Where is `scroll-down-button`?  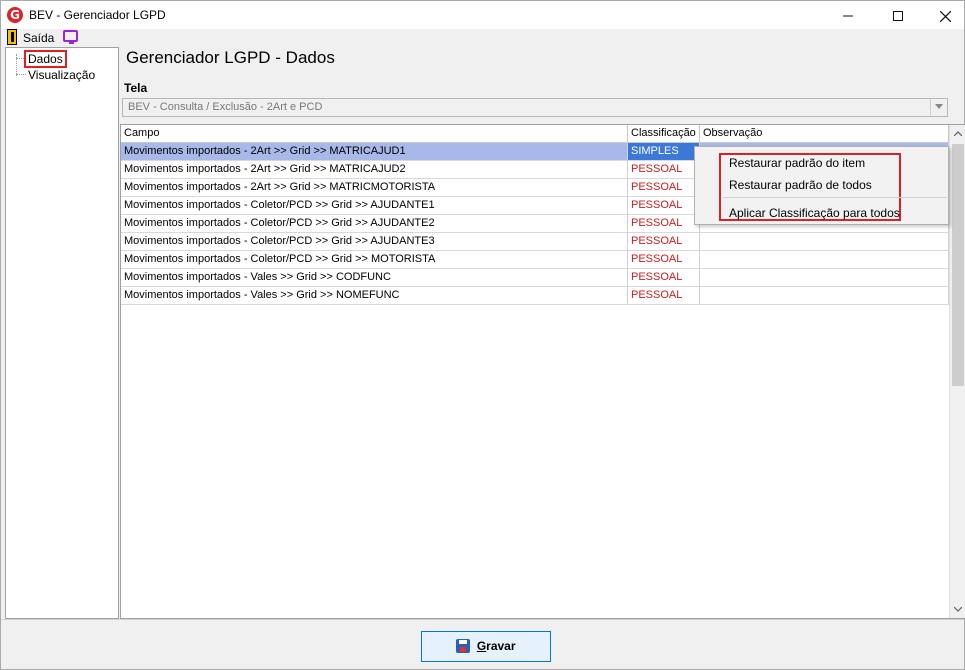 scroll-down-button is located at coordinates (957, 609).